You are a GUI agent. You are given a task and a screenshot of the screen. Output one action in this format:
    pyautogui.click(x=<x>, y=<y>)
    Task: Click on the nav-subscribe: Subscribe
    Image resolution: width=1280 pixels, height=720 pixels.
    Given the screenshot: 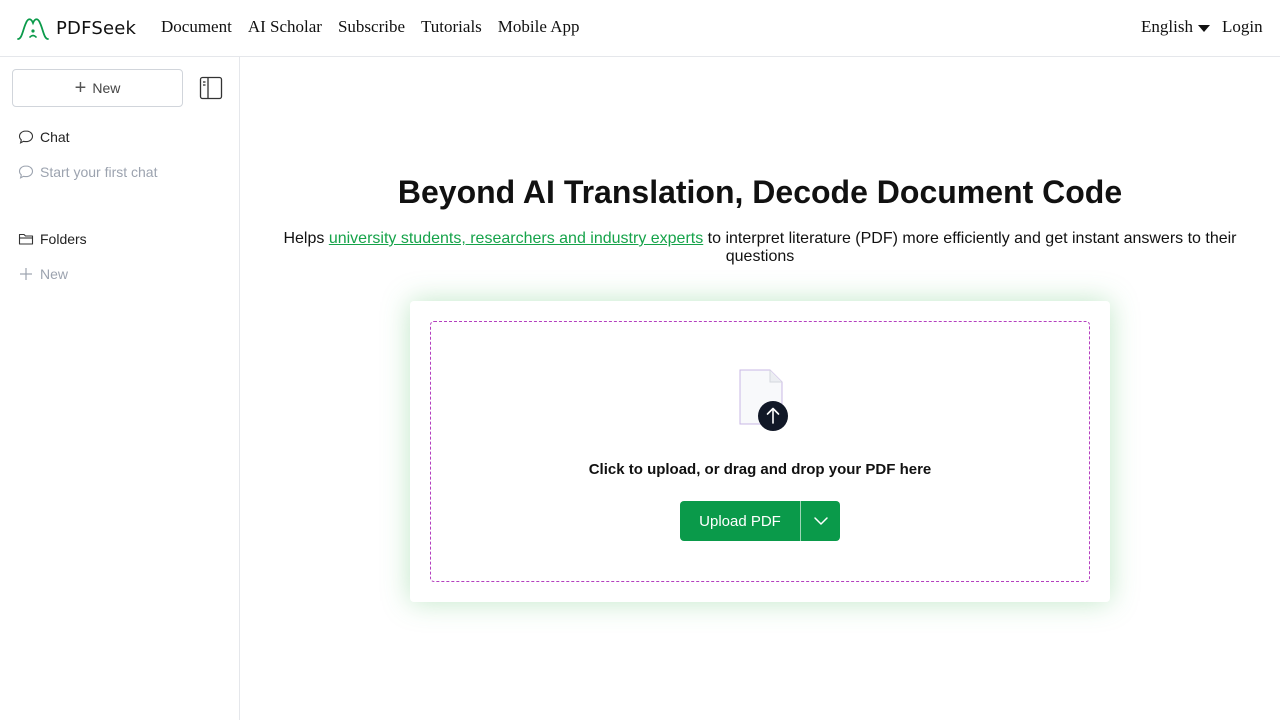 What is the action you would take?
    pyautogui.click(x=371, y=27)
    